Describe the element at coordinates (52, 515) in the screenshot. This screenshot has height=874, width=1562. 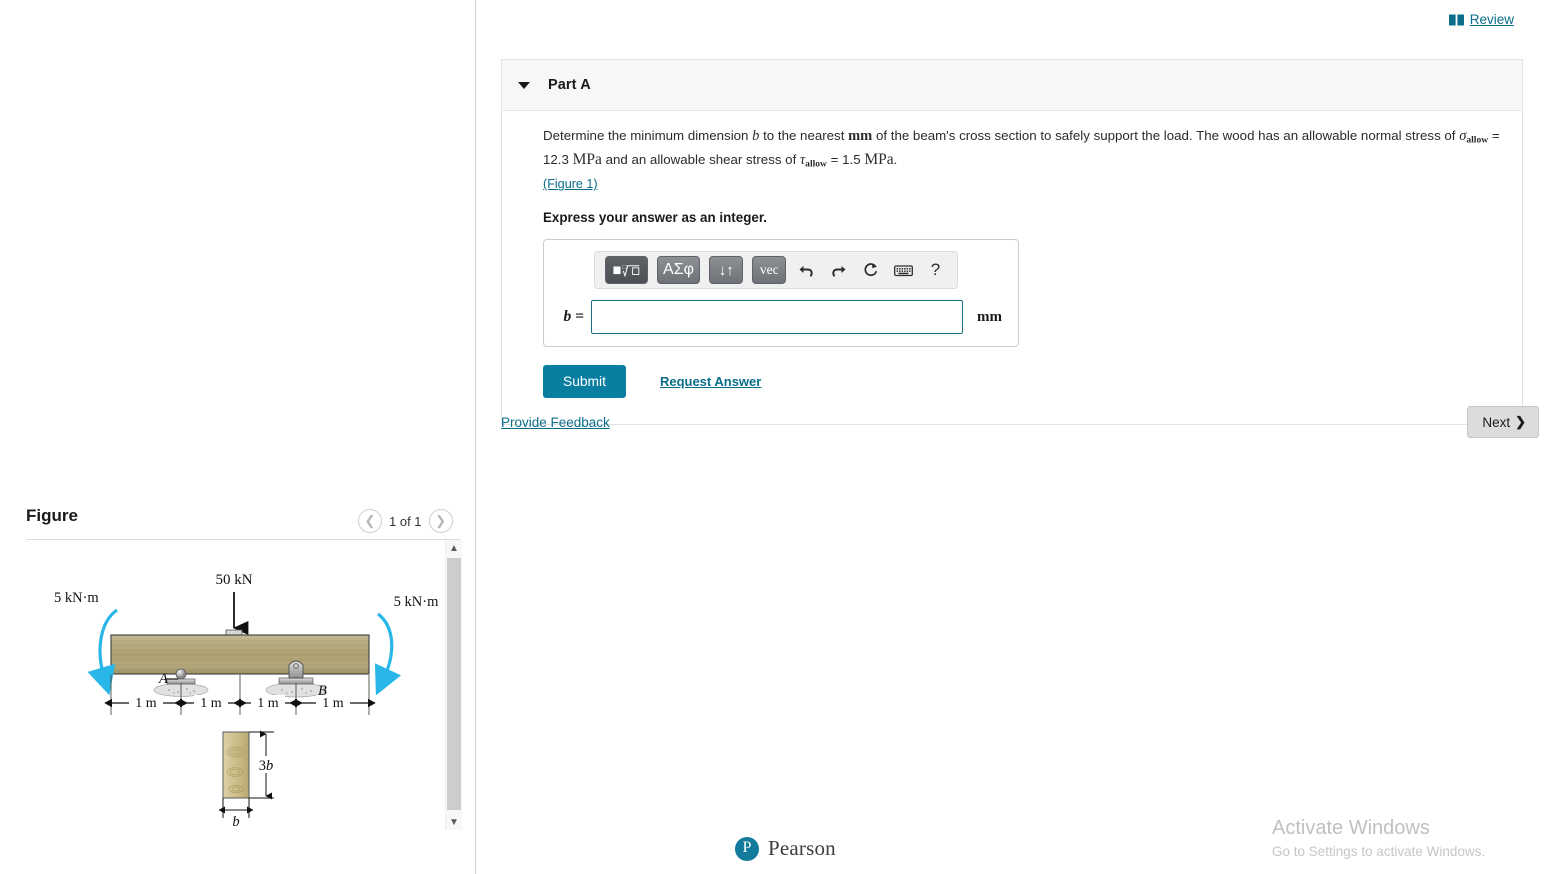
I see `figure-panel-title: Figure` at that location.